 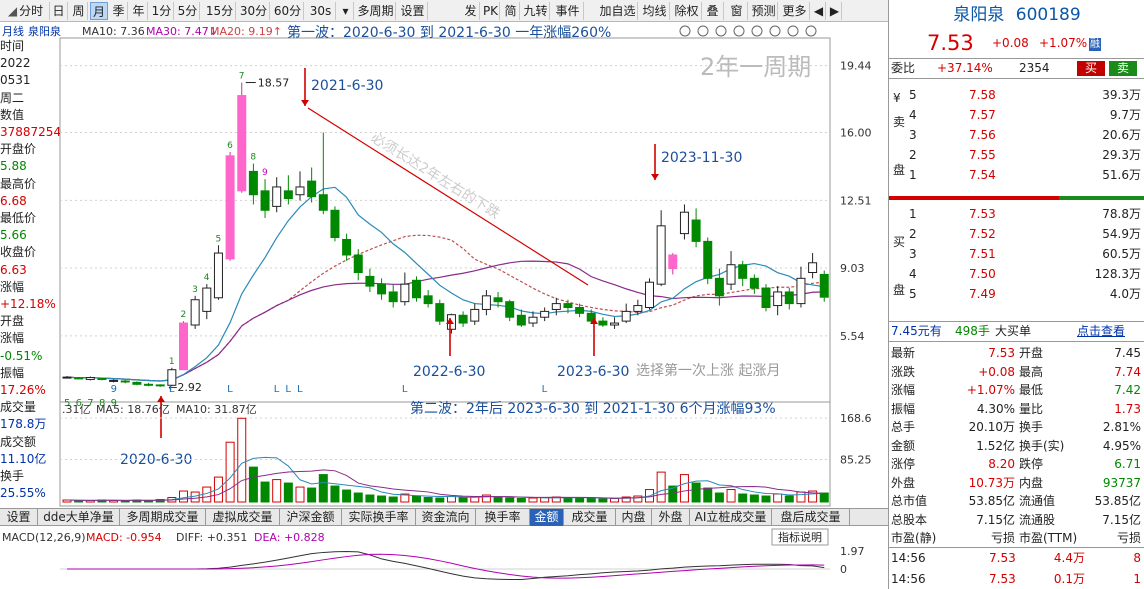 What do you see at coordinates (819, 11) in the screenshot?
I see `scroll-left-icon: ◀` at bounding box center [819, 11].